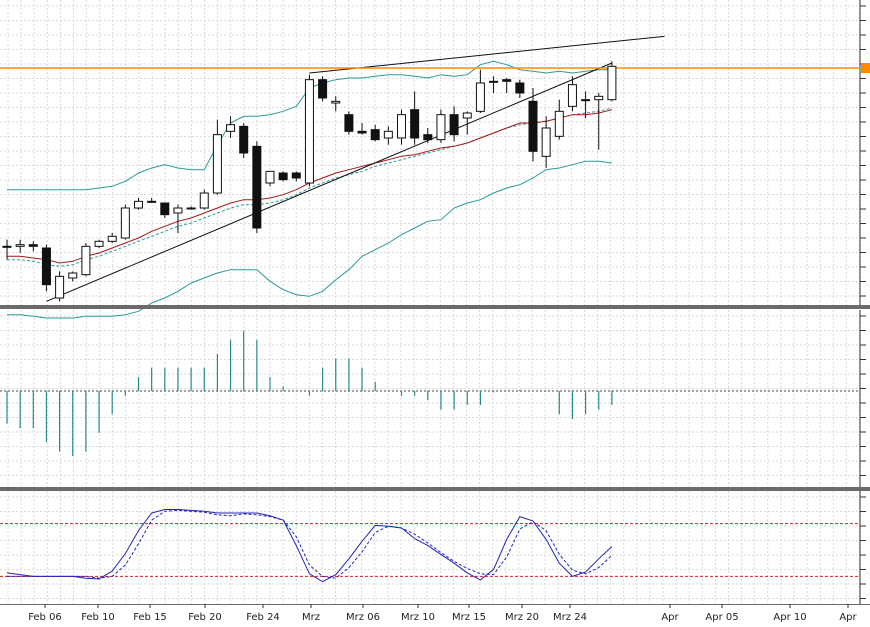 This screenshot has height=627, width=870. Describe the element at coordinates (570, 617) in the screenshot. I see `x-axis-tick-label: Mrz 24` at that location.